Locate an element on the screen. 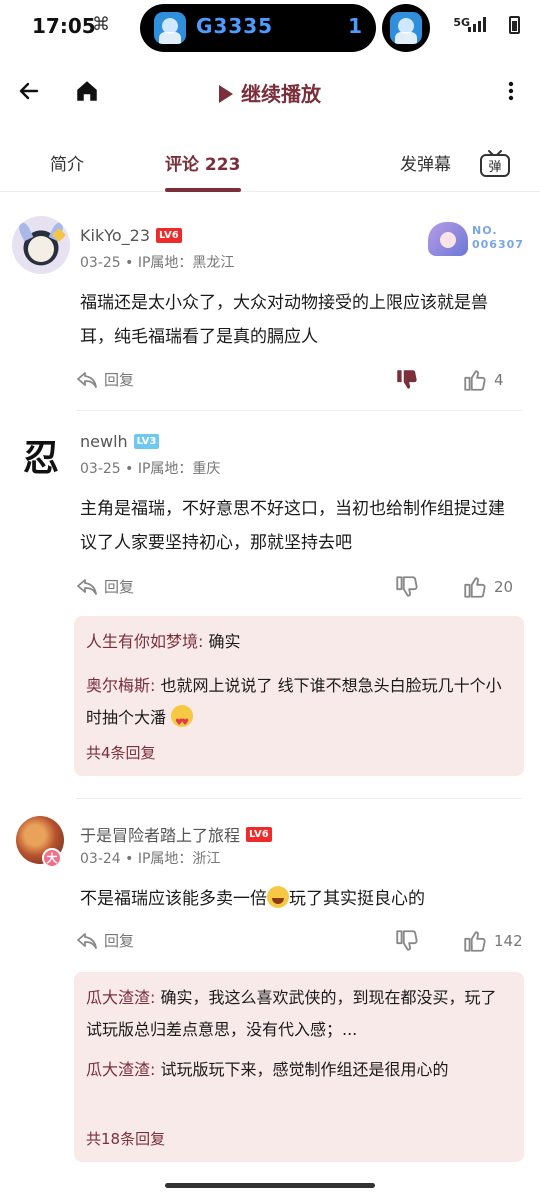 Image resolution: width=540 pixels, height=1199 pixels. comment-username: 于是冒险者踏上了旅程 LV6 is located at coordinates (176, 834).